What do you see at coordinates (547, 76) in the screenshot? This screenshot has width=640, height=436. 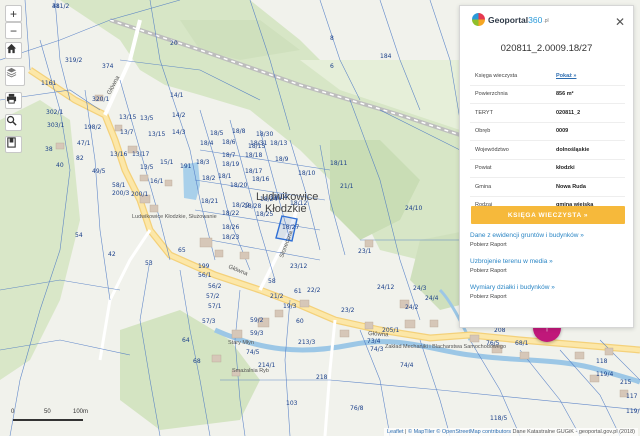 I see `attr-row: Księga wieczysta Pokaż »` at bounding box center [547, 76].